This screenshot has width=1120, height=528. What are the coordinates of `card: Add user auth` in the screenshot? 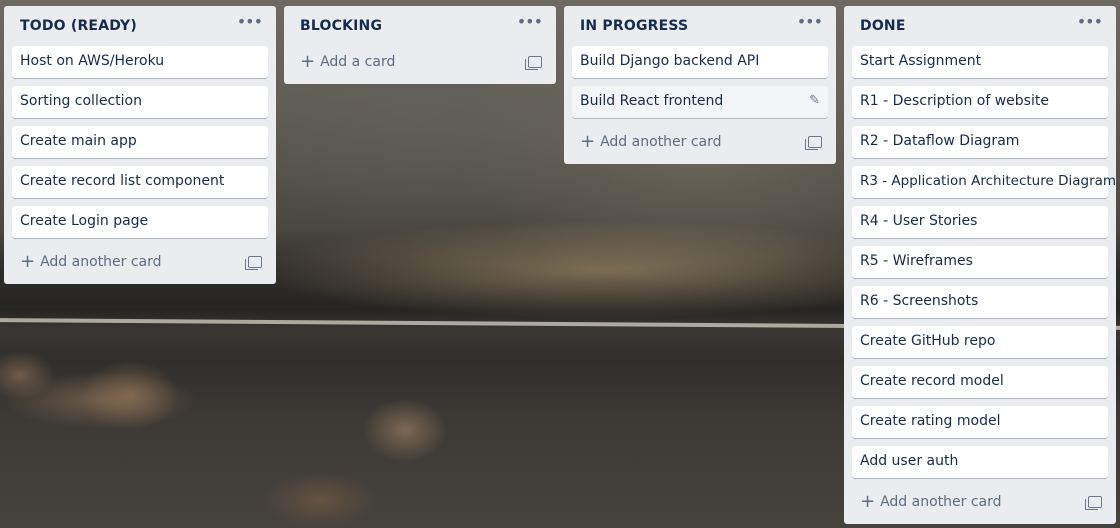 It's located at (980, 462).